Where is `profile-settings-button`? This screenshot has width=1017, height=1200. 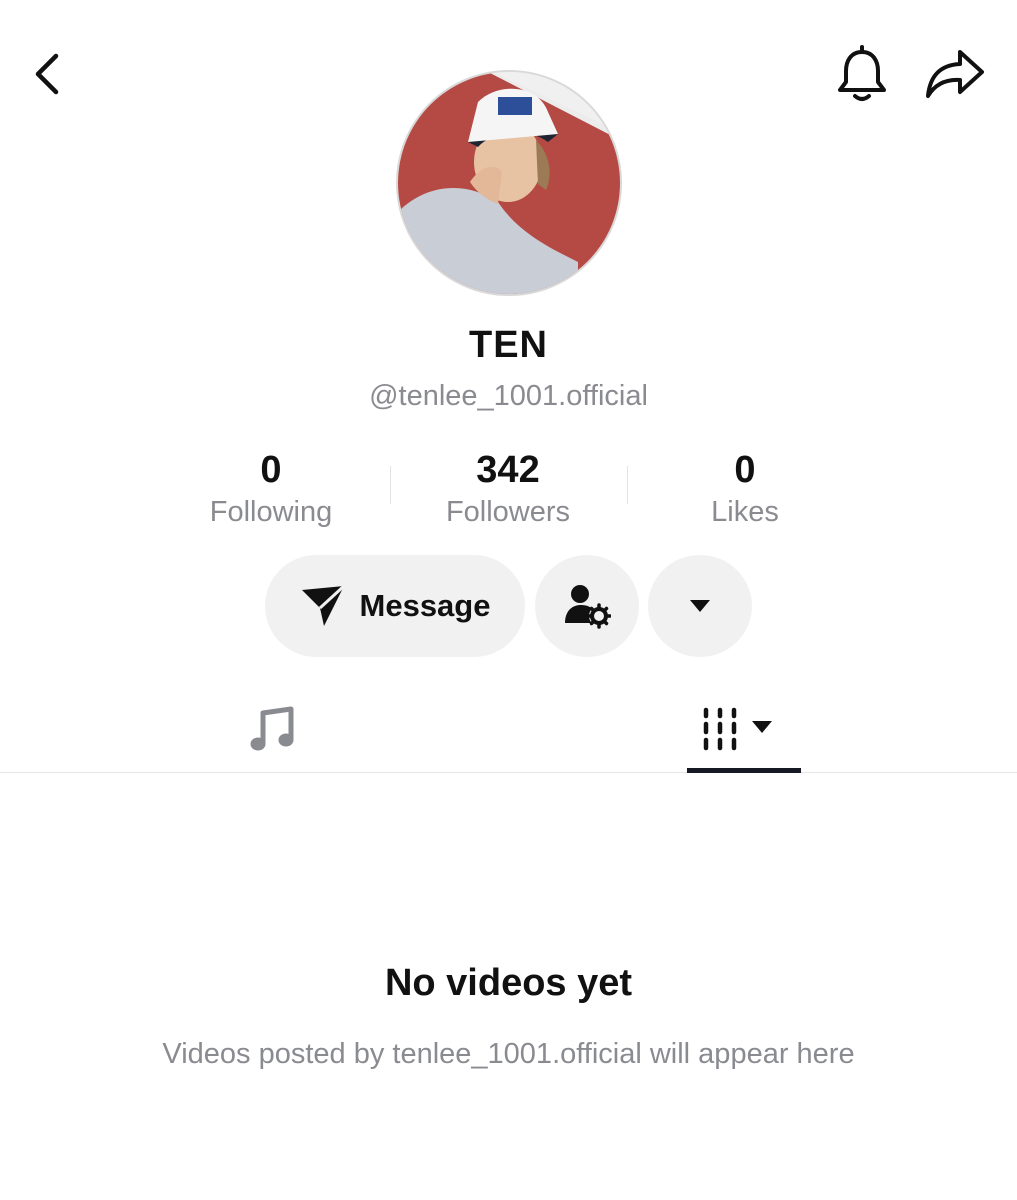 profile-settings-button is located at coordinates (587, 606).